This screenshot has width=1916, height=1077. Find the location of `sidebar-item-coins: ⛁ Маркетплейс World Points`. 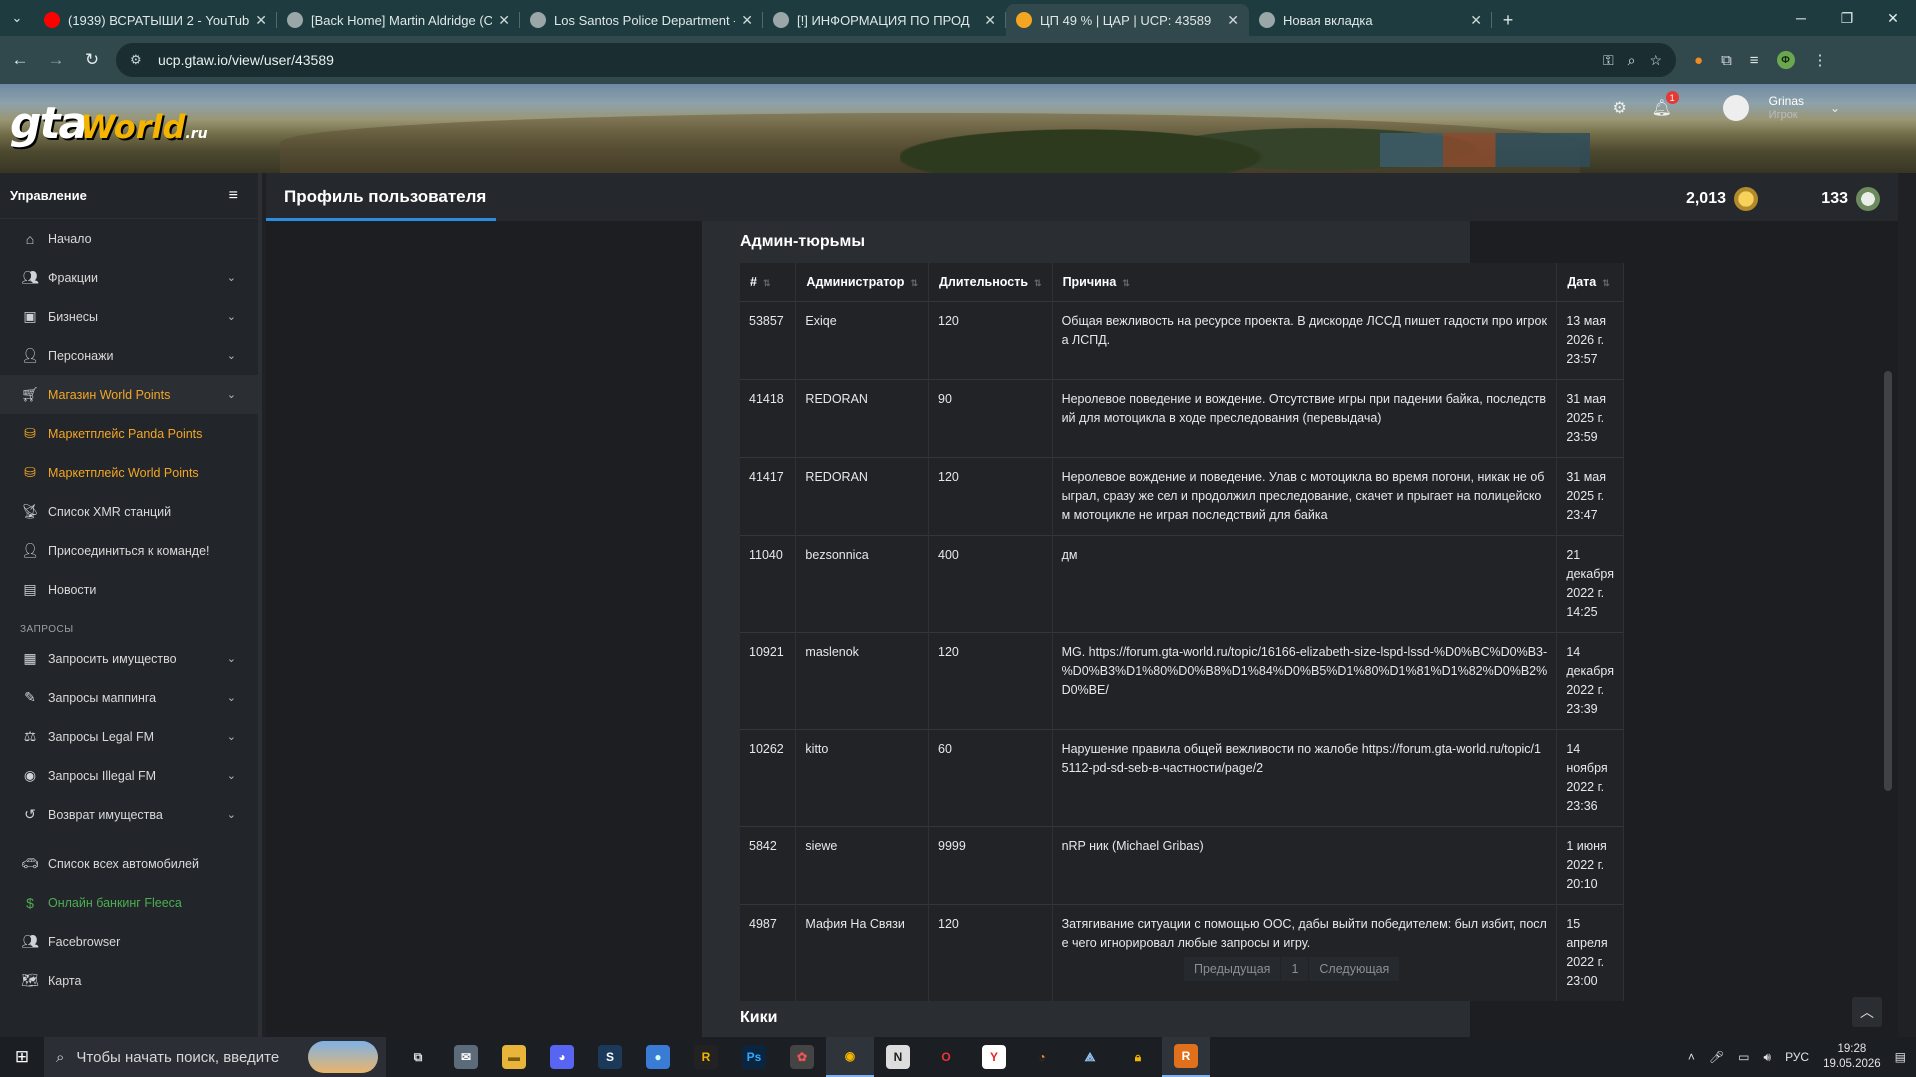

sidebar-item-coins: ⛁ Маркетплейс World Points is located at coordinates (129, 472).